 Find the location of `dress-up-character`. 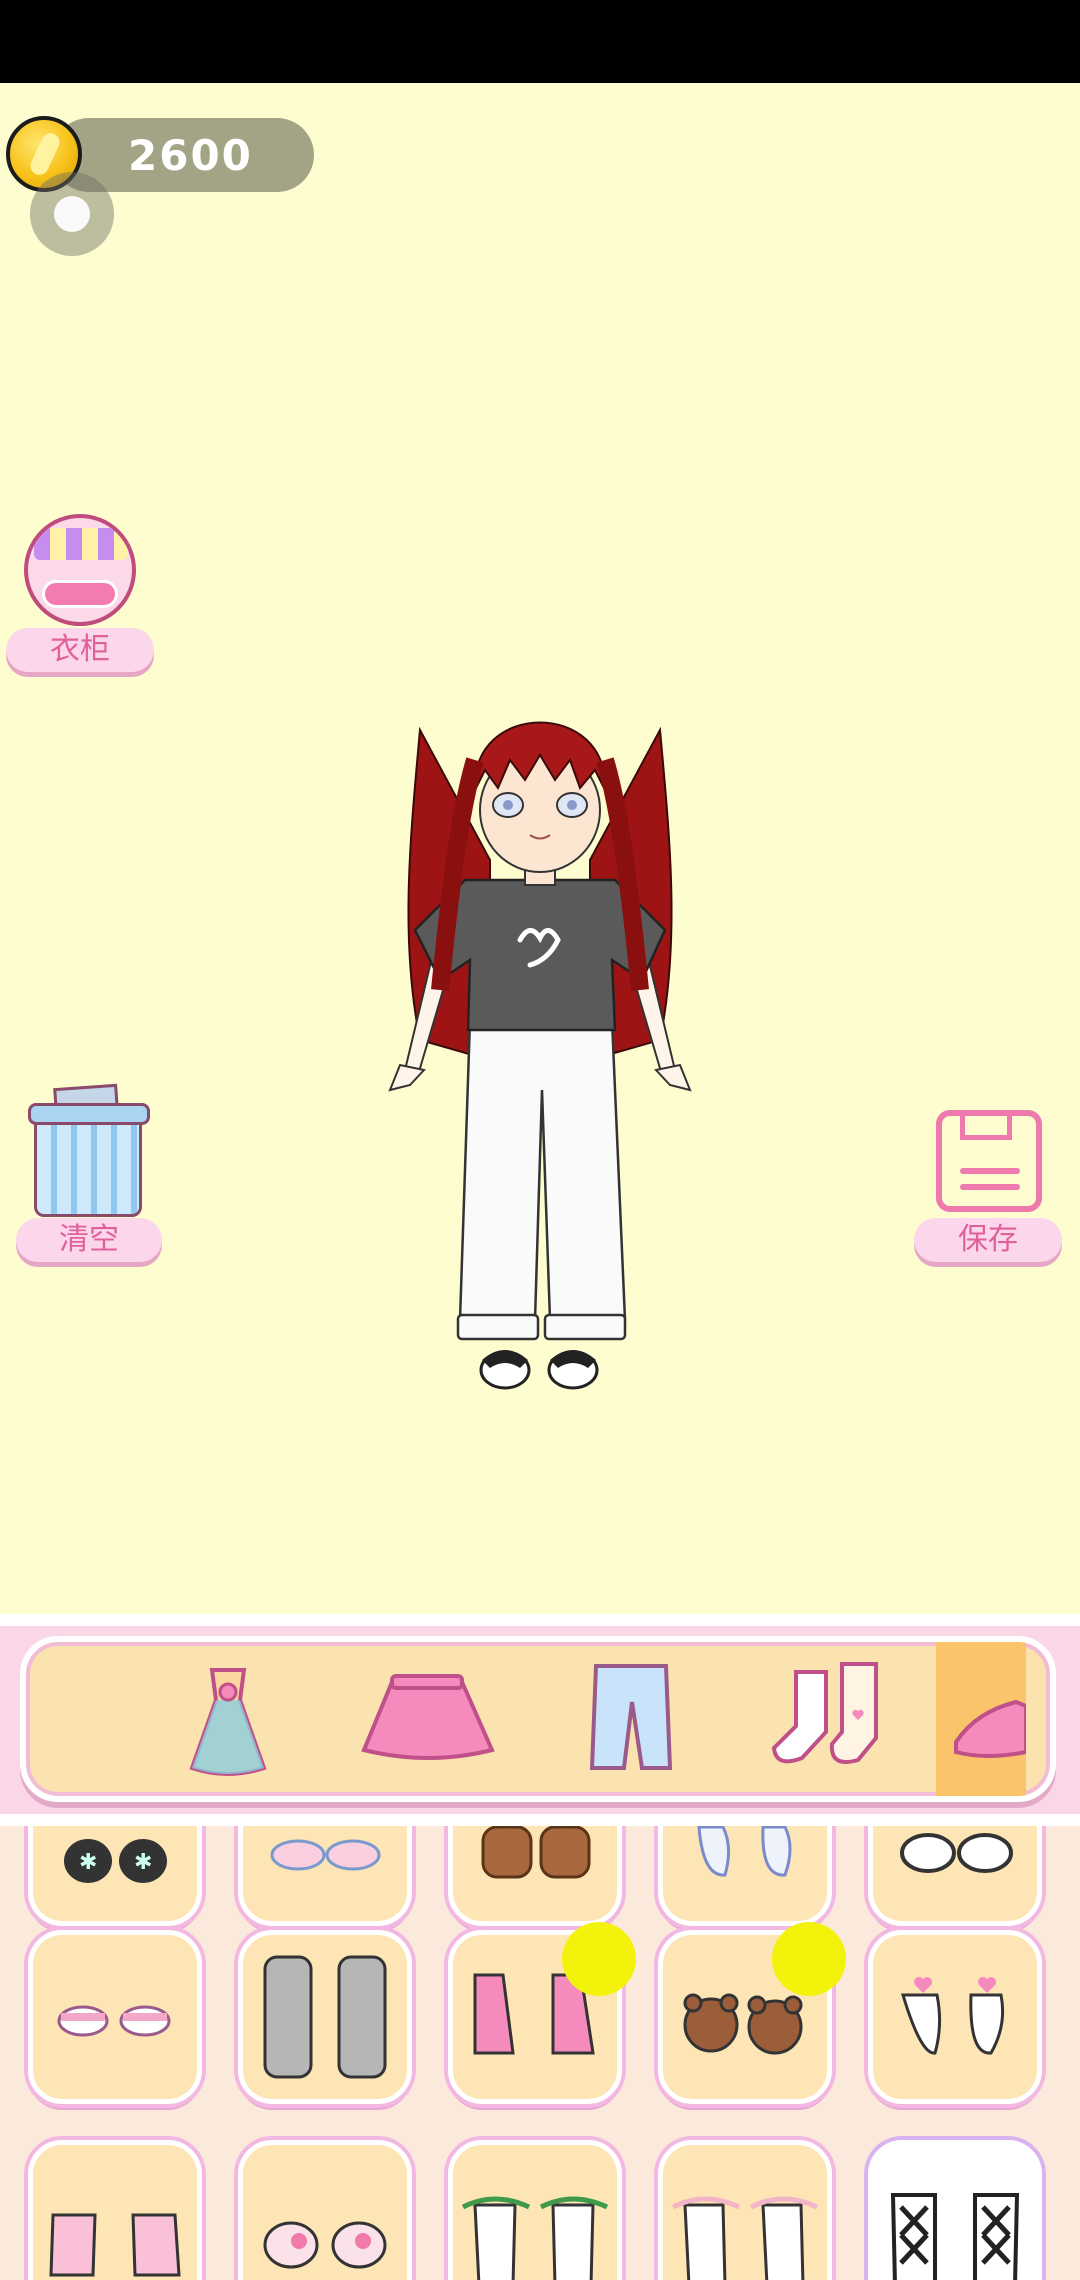

dress-up-character is located at coordinates (540, 1055).